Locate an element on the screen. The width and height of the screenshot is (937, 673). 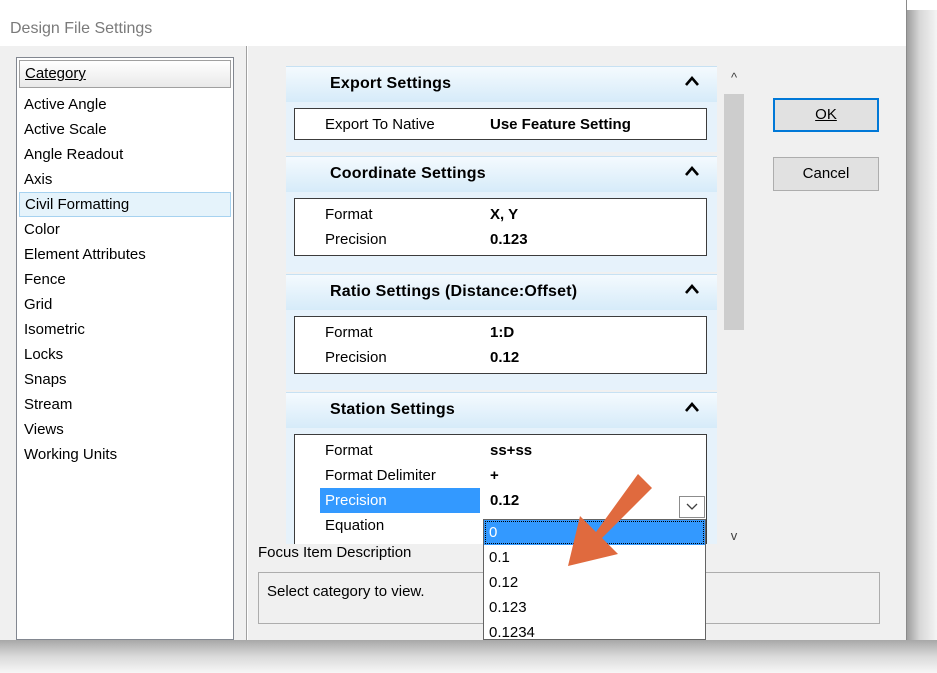
property-row: Export To Native Use Feature Setting is located at coordinates (500, 124).